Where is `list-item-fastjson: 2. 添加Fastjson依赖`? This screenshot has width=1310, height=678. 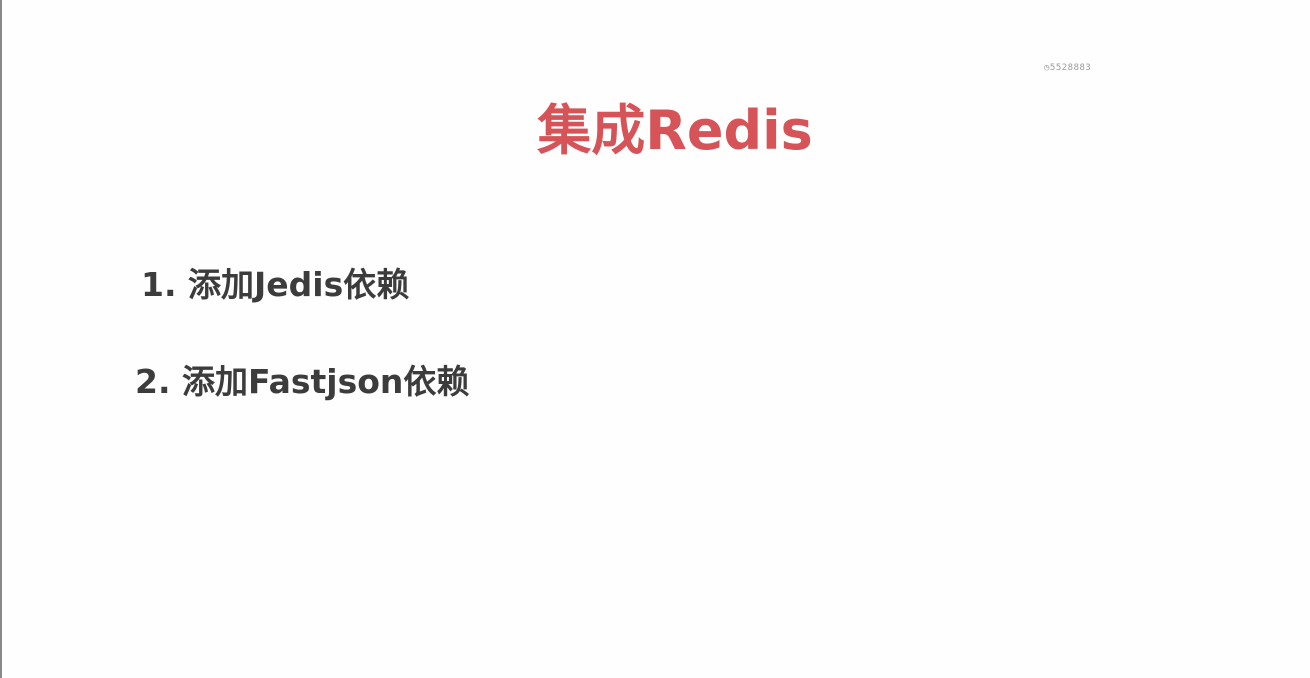
list-item-fastjson: 2. 添加Fastjson依赖 is located at coordinates (302, 381).